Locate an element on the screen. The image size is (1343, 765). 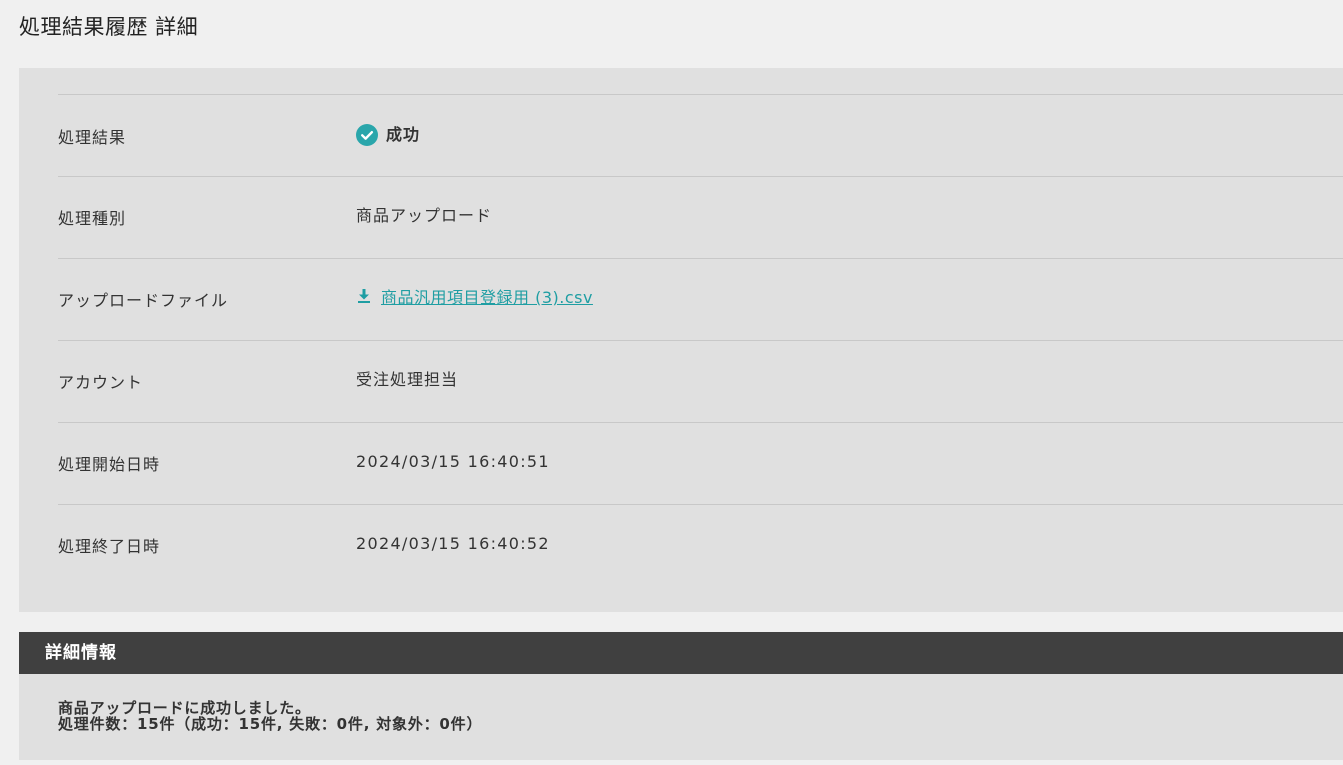
end-time-value: 2024/03/15 16:40:52 is located at coordinates (453, 543).